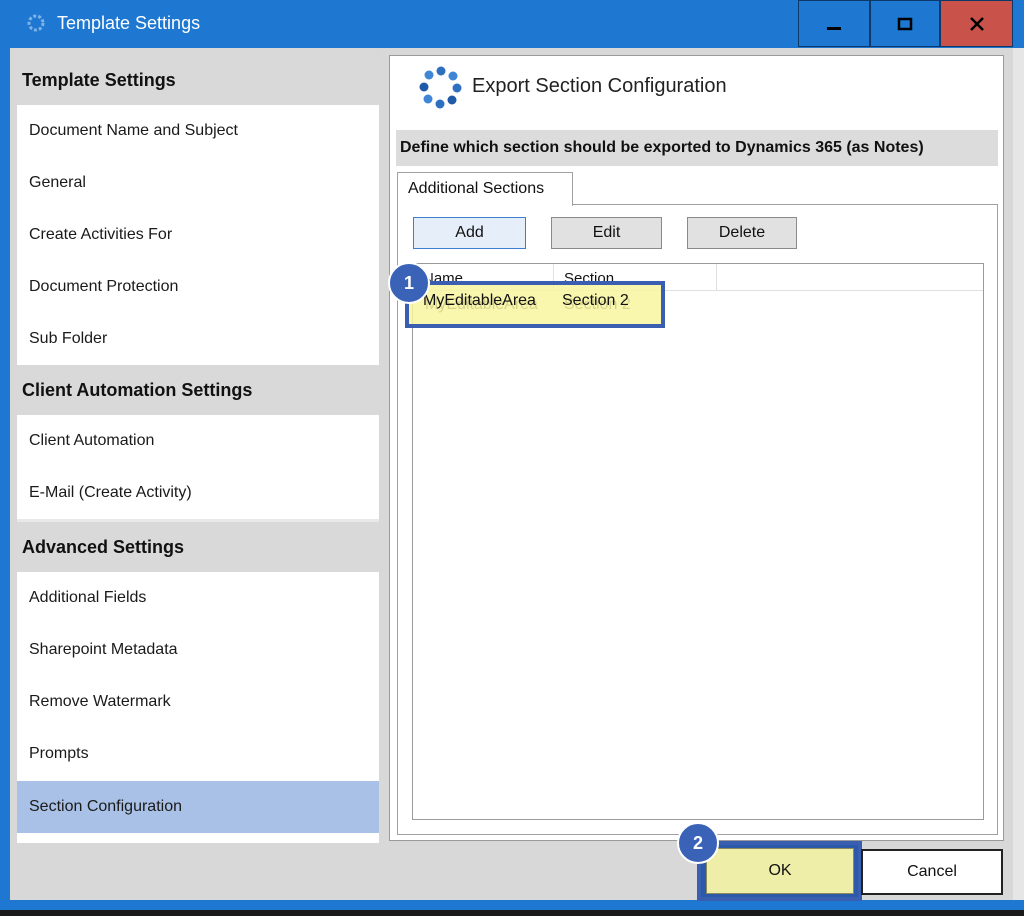 This screenshot has width=1024, height=916. I want to click on close-button, so click(976, 23).